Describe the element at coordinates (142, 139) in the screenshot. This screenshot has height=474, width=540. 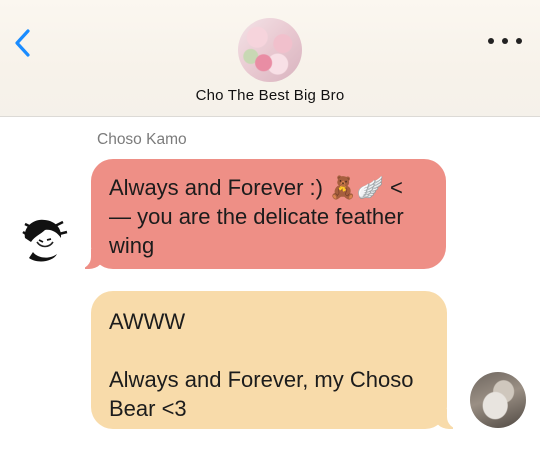
I see `sender-name: Choso Kamo` at that location.